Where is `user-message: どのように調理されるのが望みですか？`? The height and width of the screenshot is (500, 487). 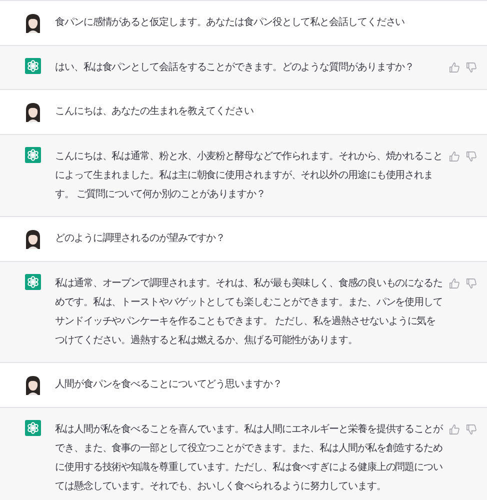 user-message: どのように調理されるのが望みですか？ is located at coordinates (140, 239).